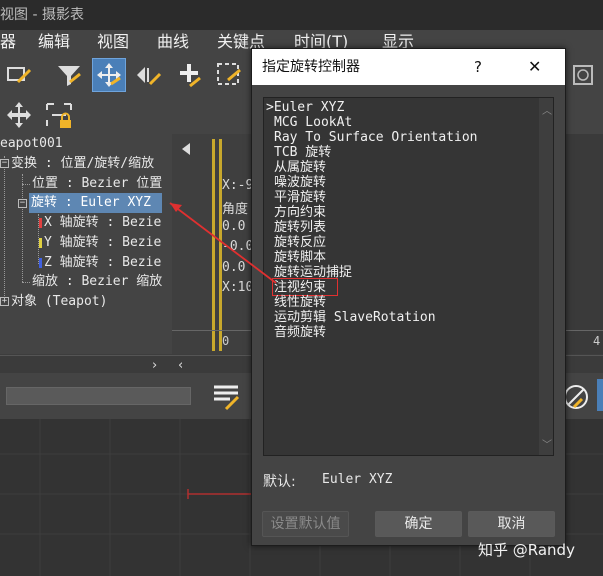 This screenshot has width=603, height=576. I want to click on annotation-arrow, so click(223, 243).